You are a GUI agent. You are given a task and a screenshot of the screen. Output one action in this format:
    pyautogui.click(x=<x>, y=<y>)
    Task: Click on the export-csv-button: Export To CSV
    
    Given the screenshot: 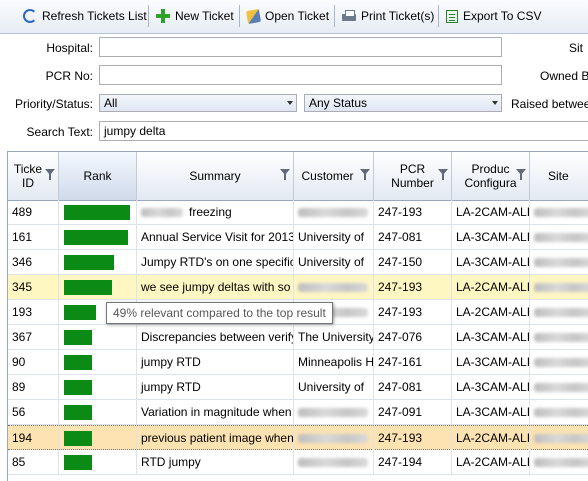 What is the action you would take?
    pyautogui.click(x=493, y=16)
    